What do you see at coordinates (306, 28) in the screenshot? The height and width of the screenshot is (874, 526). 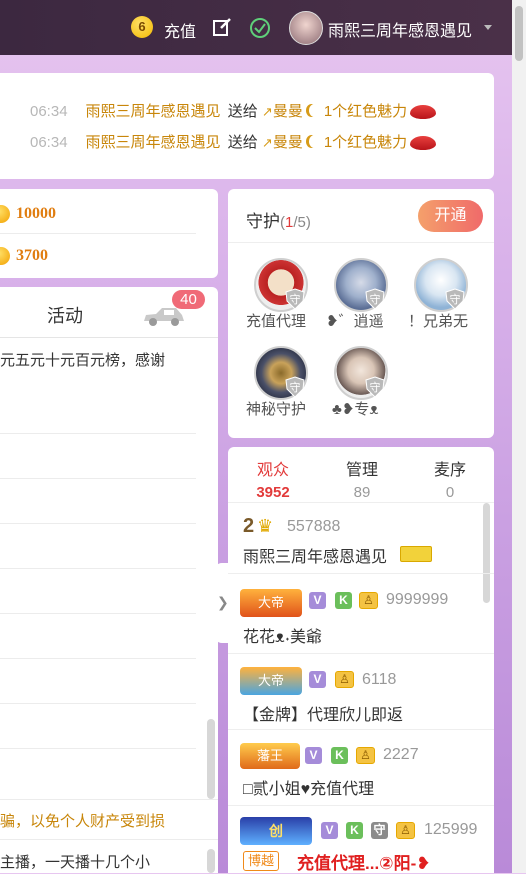 I see `user-avatar` at bounding box center [306, 28].